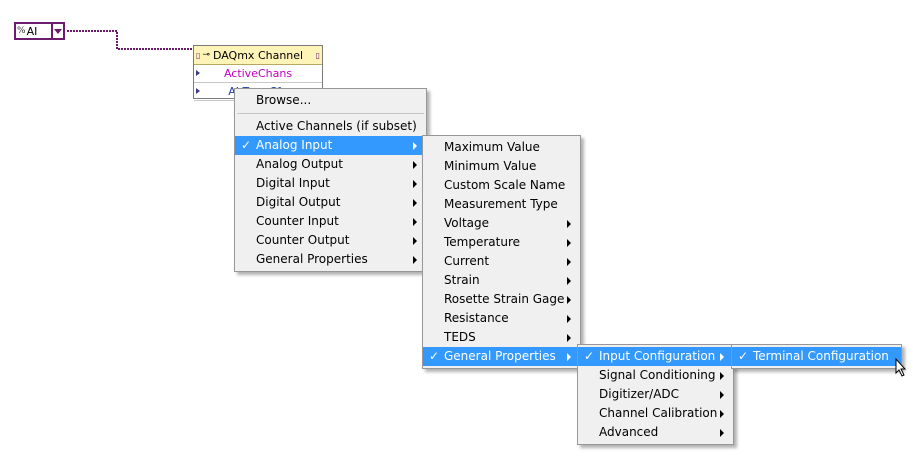 The width and height of the screenshot is (913, 457). I want to click on menu-item-resistance: Resistance, so click(501, 318).